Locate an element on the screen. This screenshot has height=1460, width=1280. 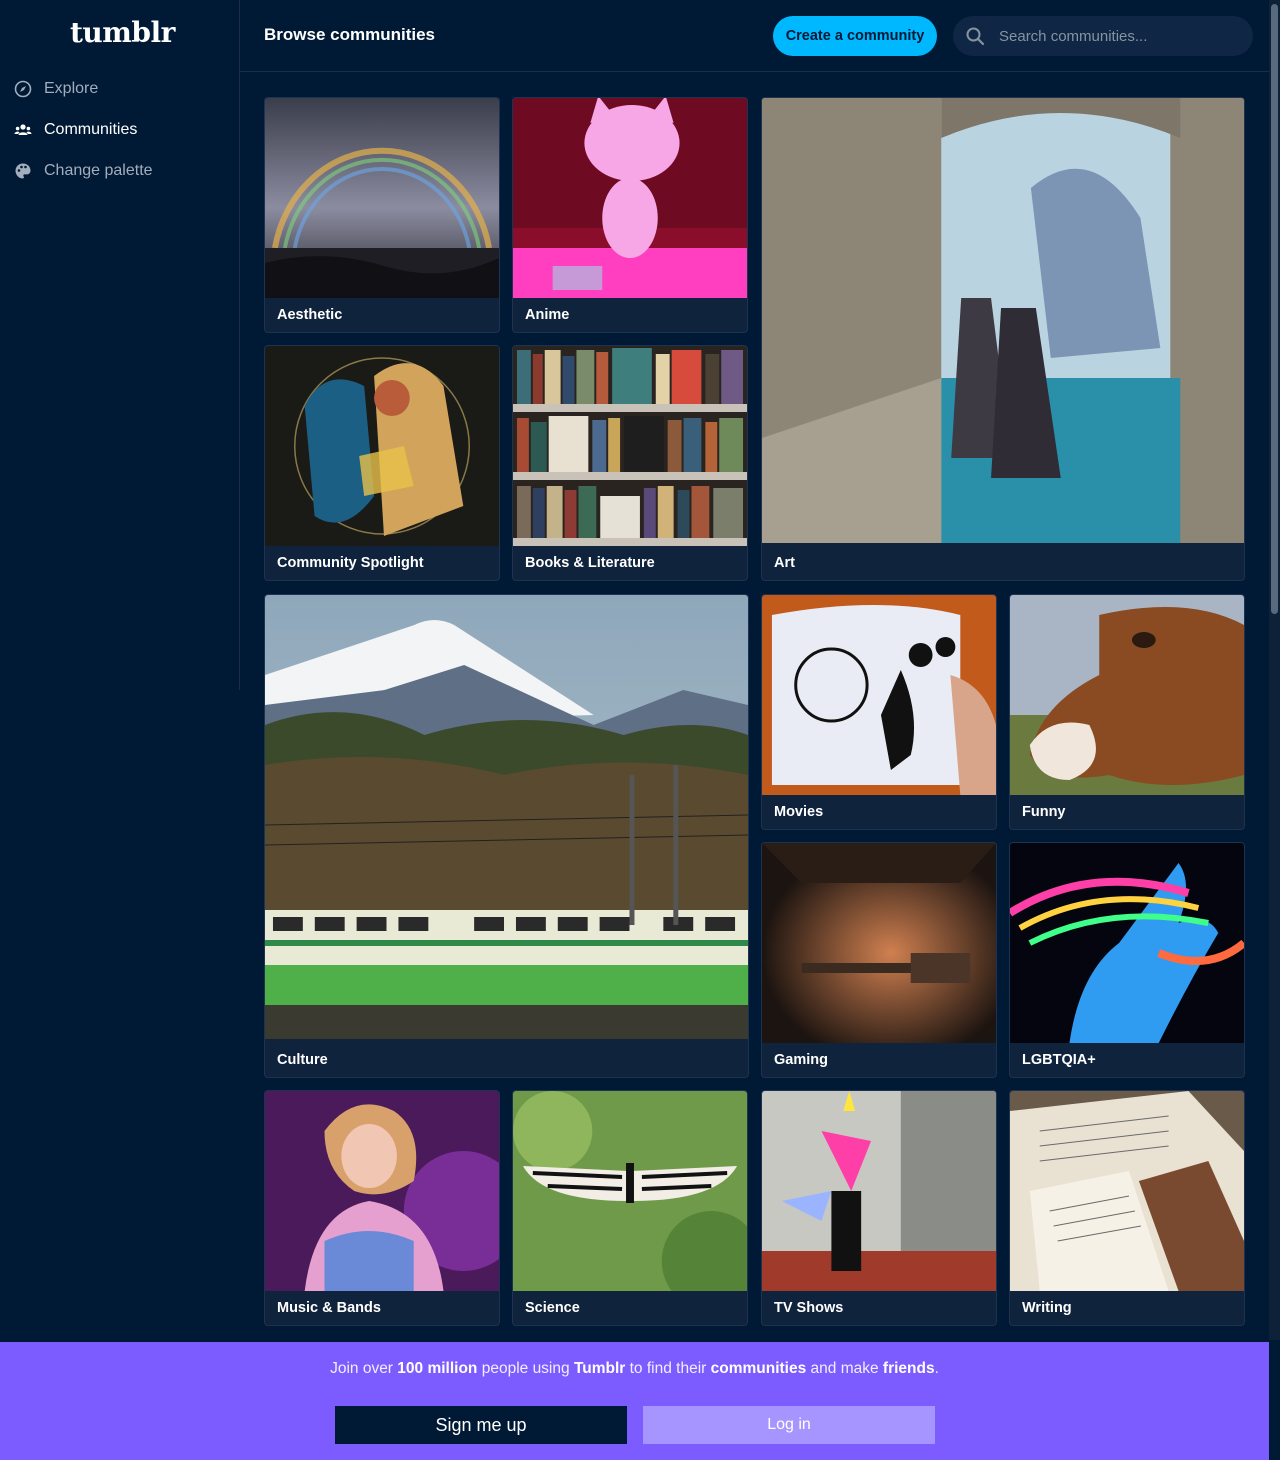
community-card-funny: Funny is located at coordinates (1127, 712).